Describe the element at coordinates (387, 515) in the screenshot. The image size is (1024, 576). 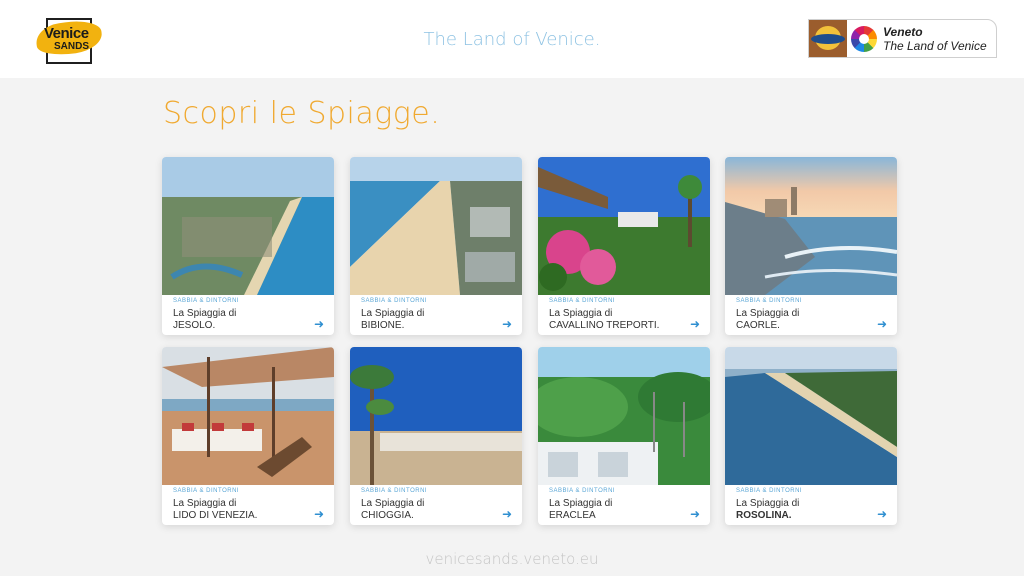
I see `card-beach-name: CHIOGGIA.` at that location.